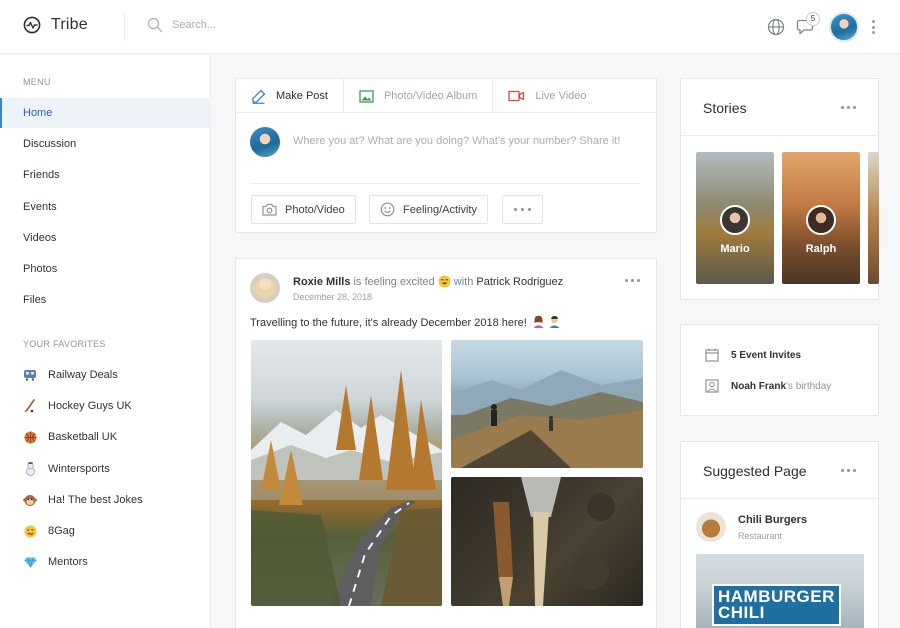 This screenshot has height=628, width=900. Describe the element at coordinates (30, 562) in the screenshot. I see `diamond-icon` at that location.